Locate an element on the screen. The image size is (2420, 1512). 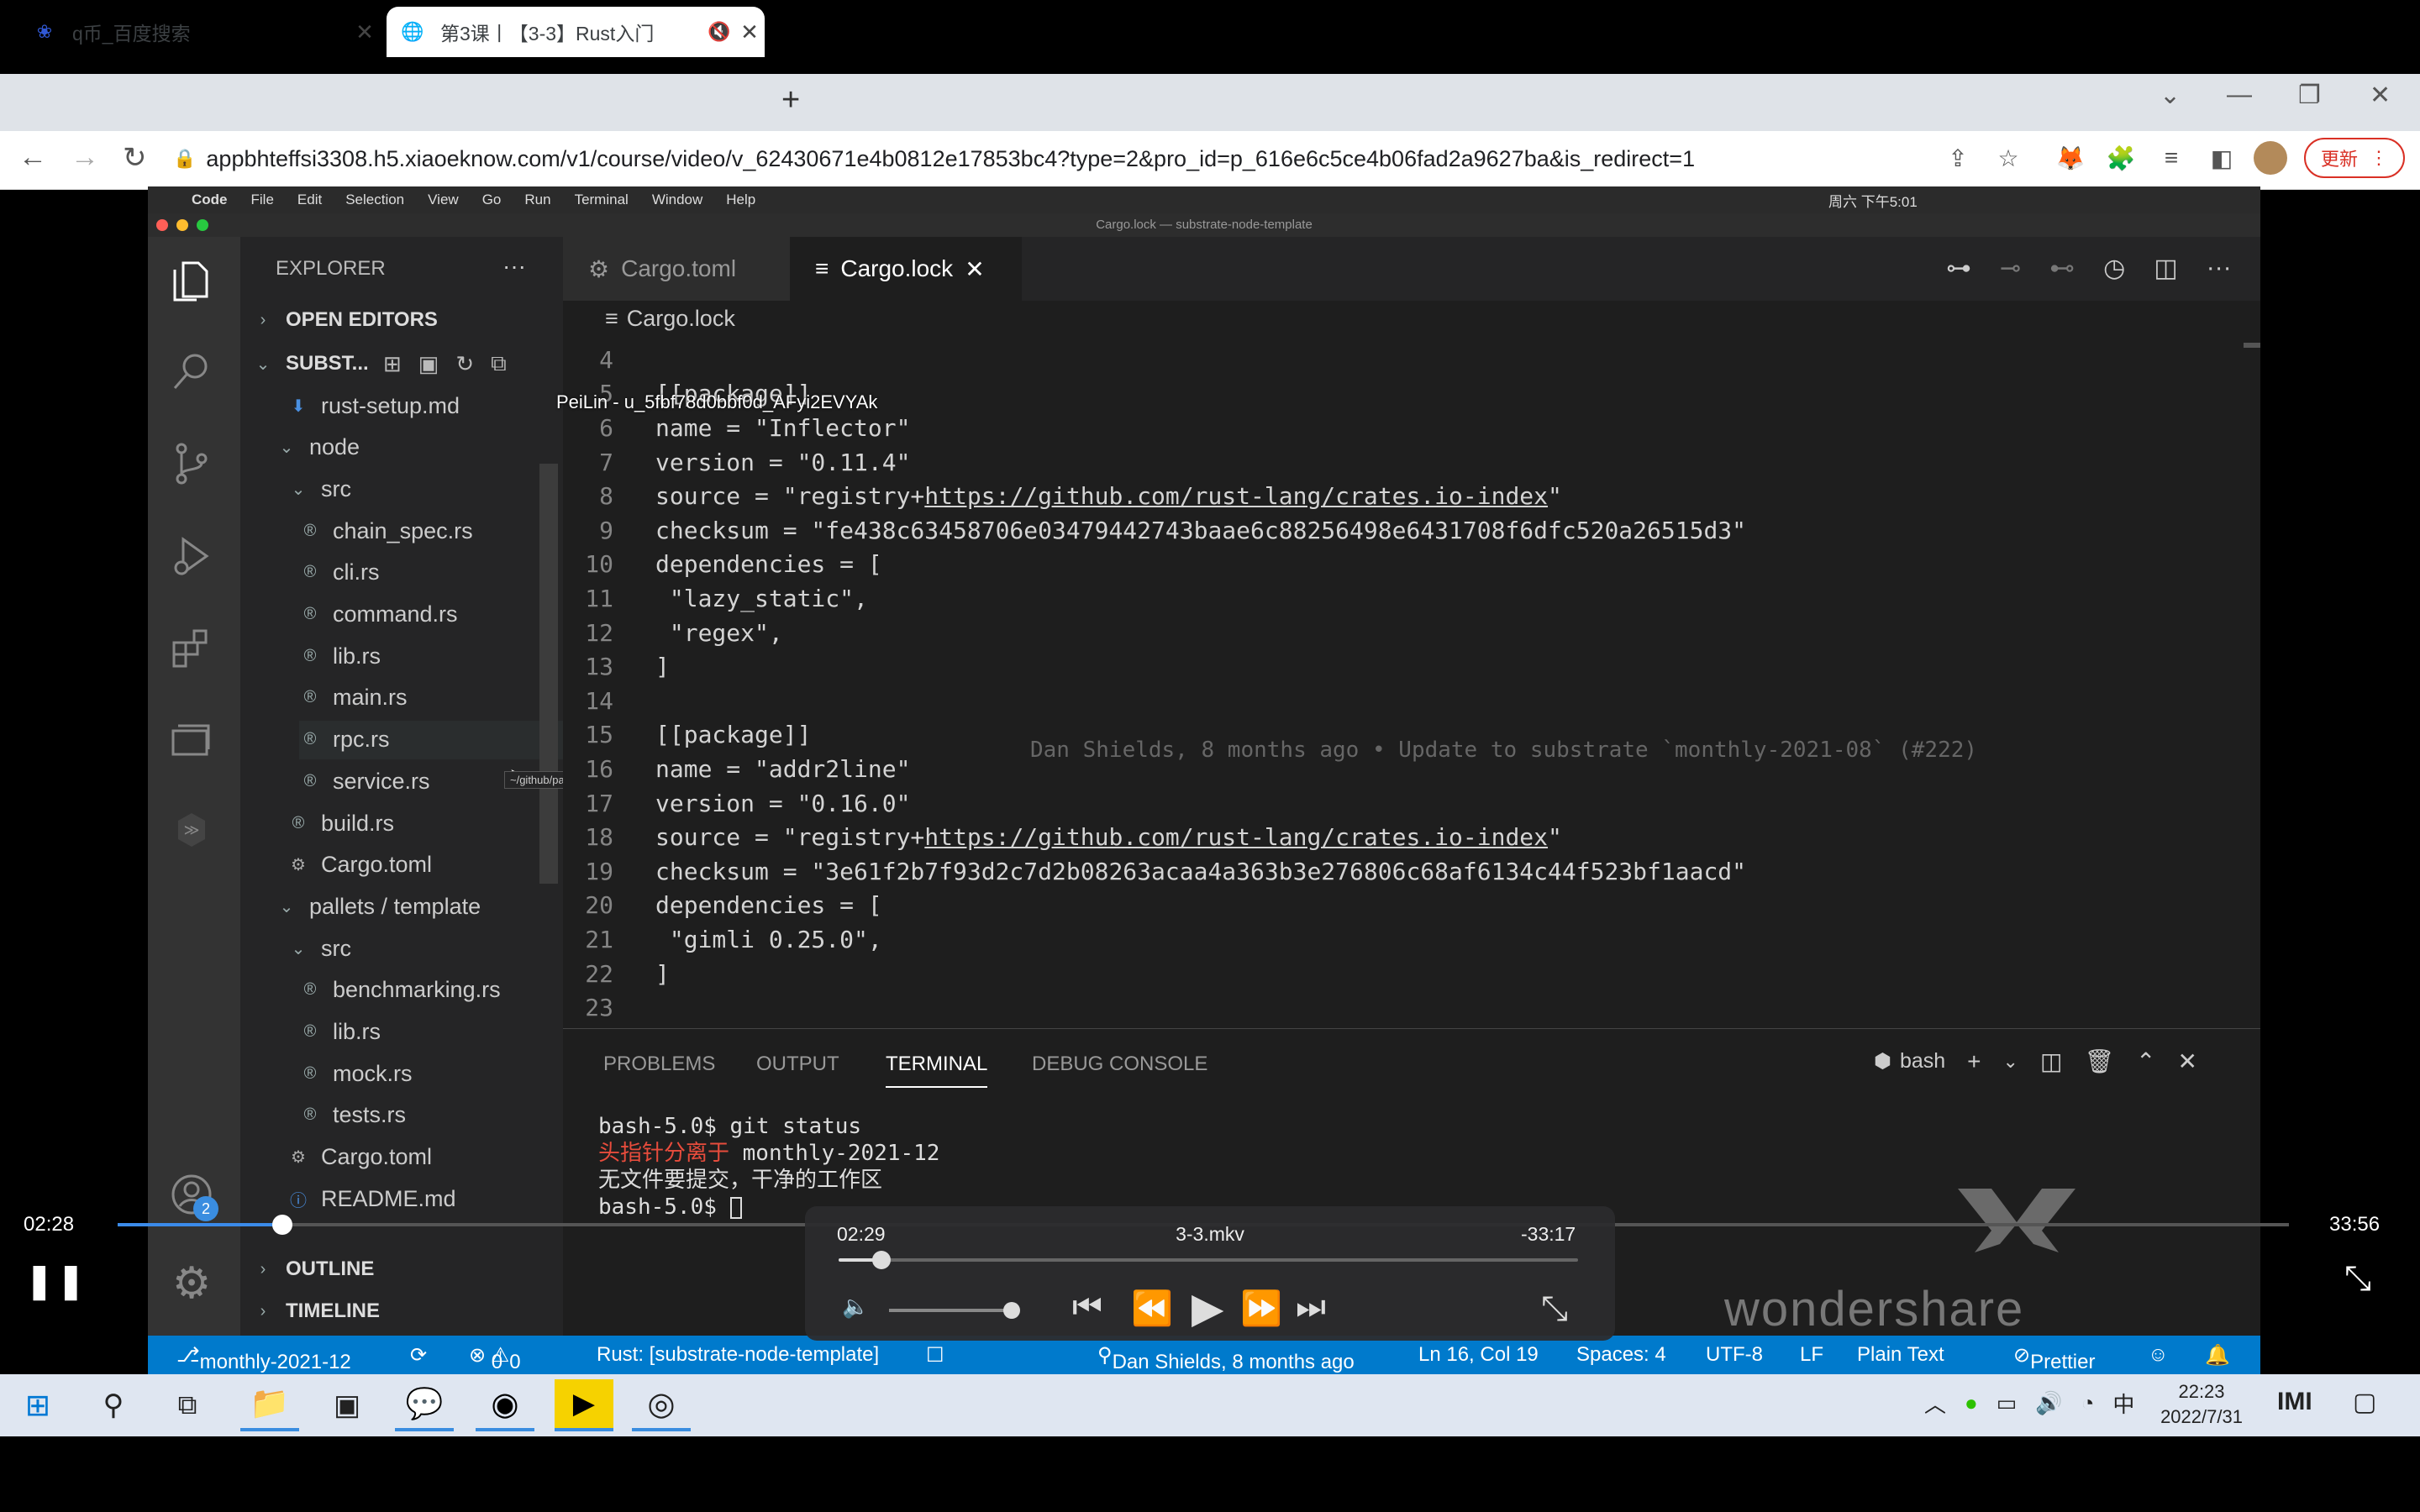
git-next-change-icon: ⊷ is located at coordinates (2062, 268).